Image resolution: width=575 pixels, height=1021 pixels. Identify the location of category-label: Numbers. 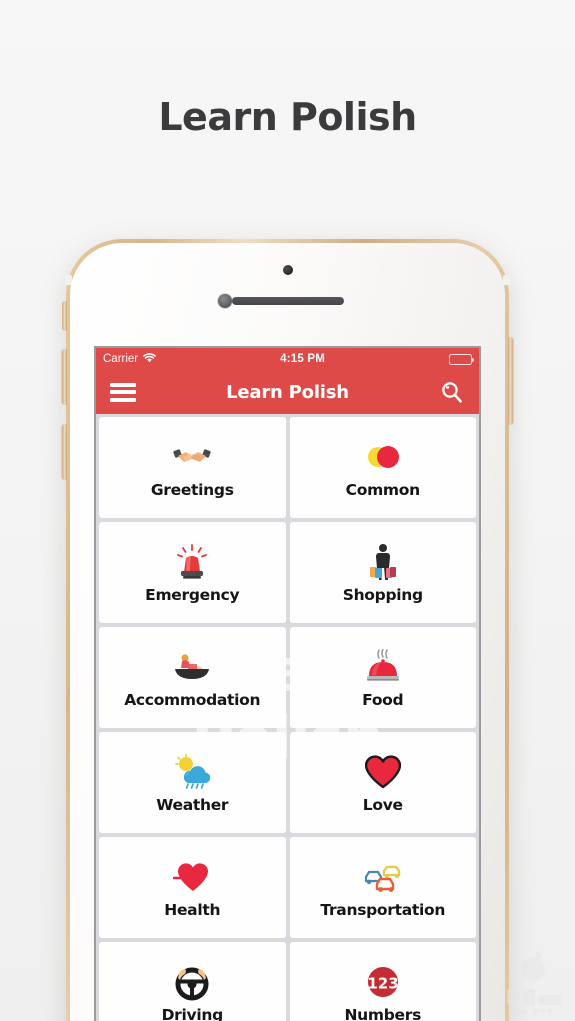
(383, 1013).